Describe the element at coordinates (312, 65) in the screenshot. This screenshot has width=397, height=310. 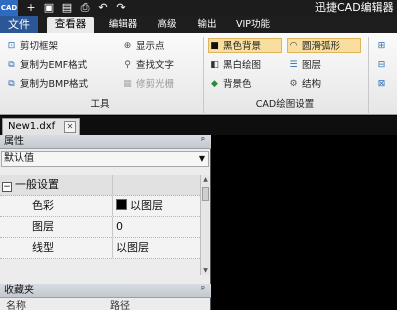
I see `layers-label: 图层` at that location.